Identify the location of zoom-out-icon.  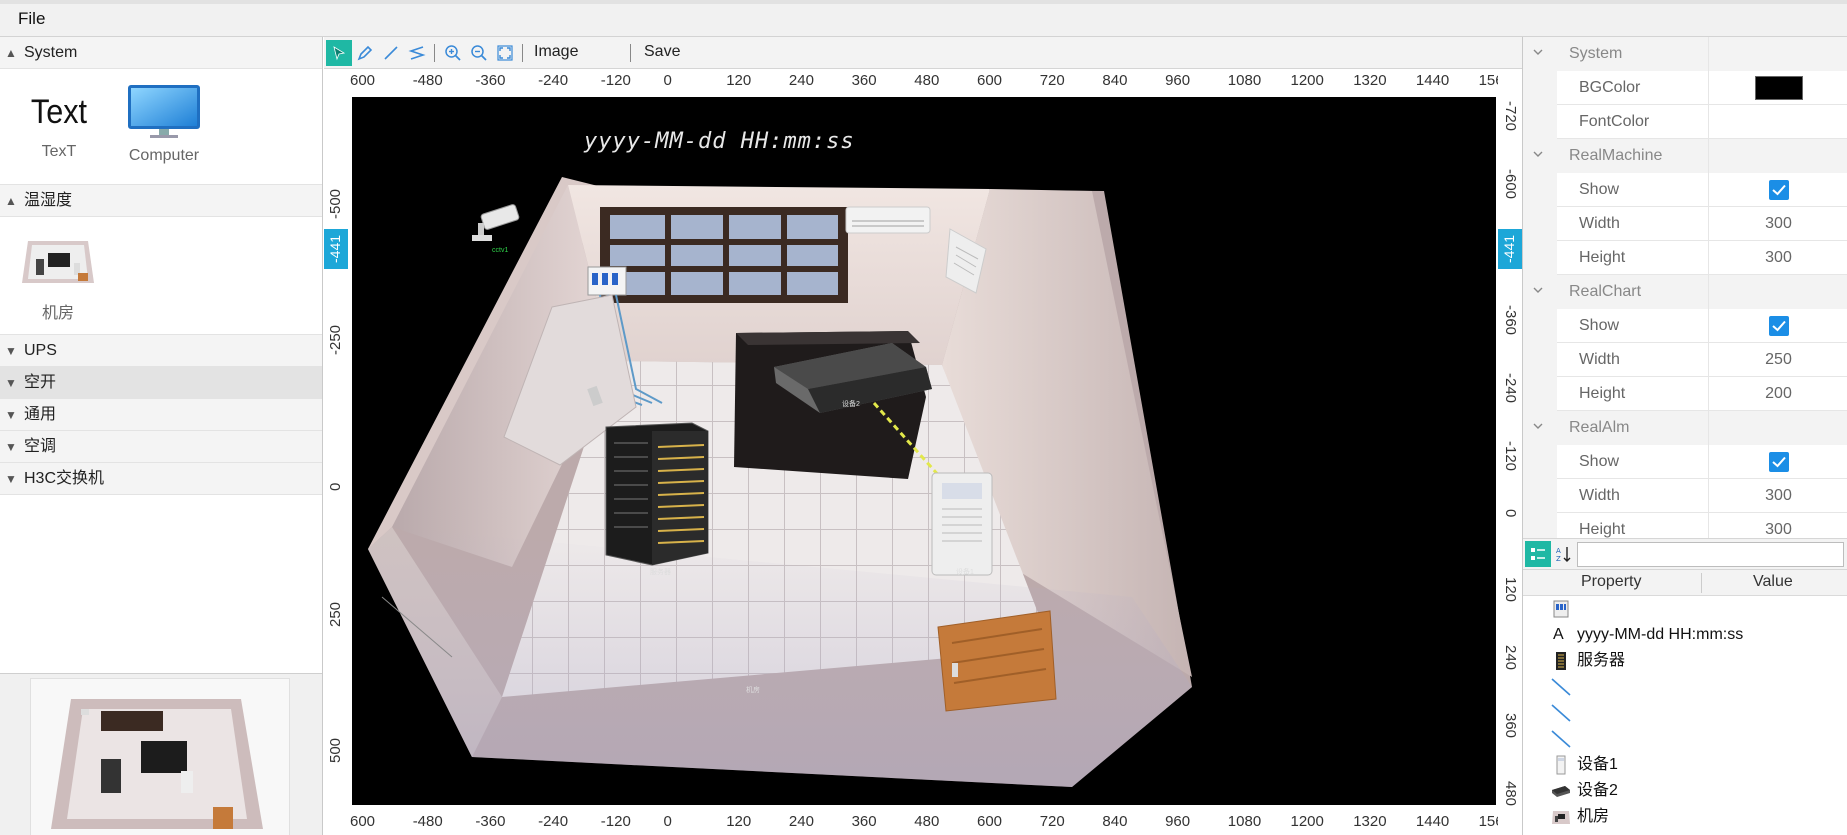
(479, 53).